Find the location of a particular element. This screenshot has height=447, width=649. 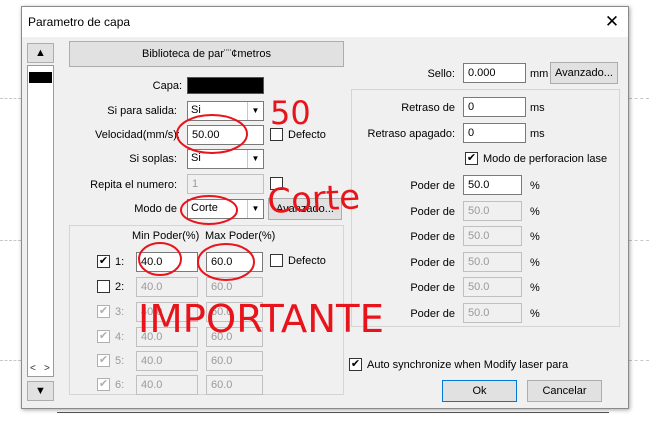

power-row-label: 1: is located at coordinates (120, 262).